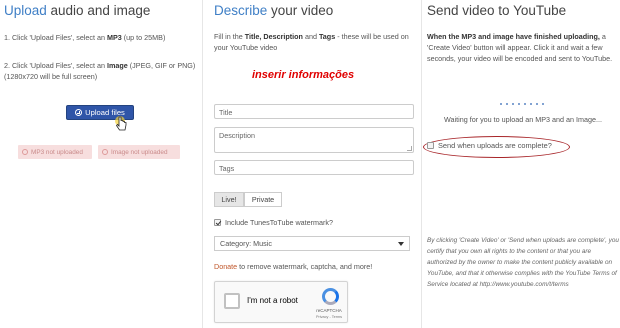  What do you see at coordinates (430, 145) in the screenshot?
I see `send-when-complete-checkbox` at bounding box center [430, 145].